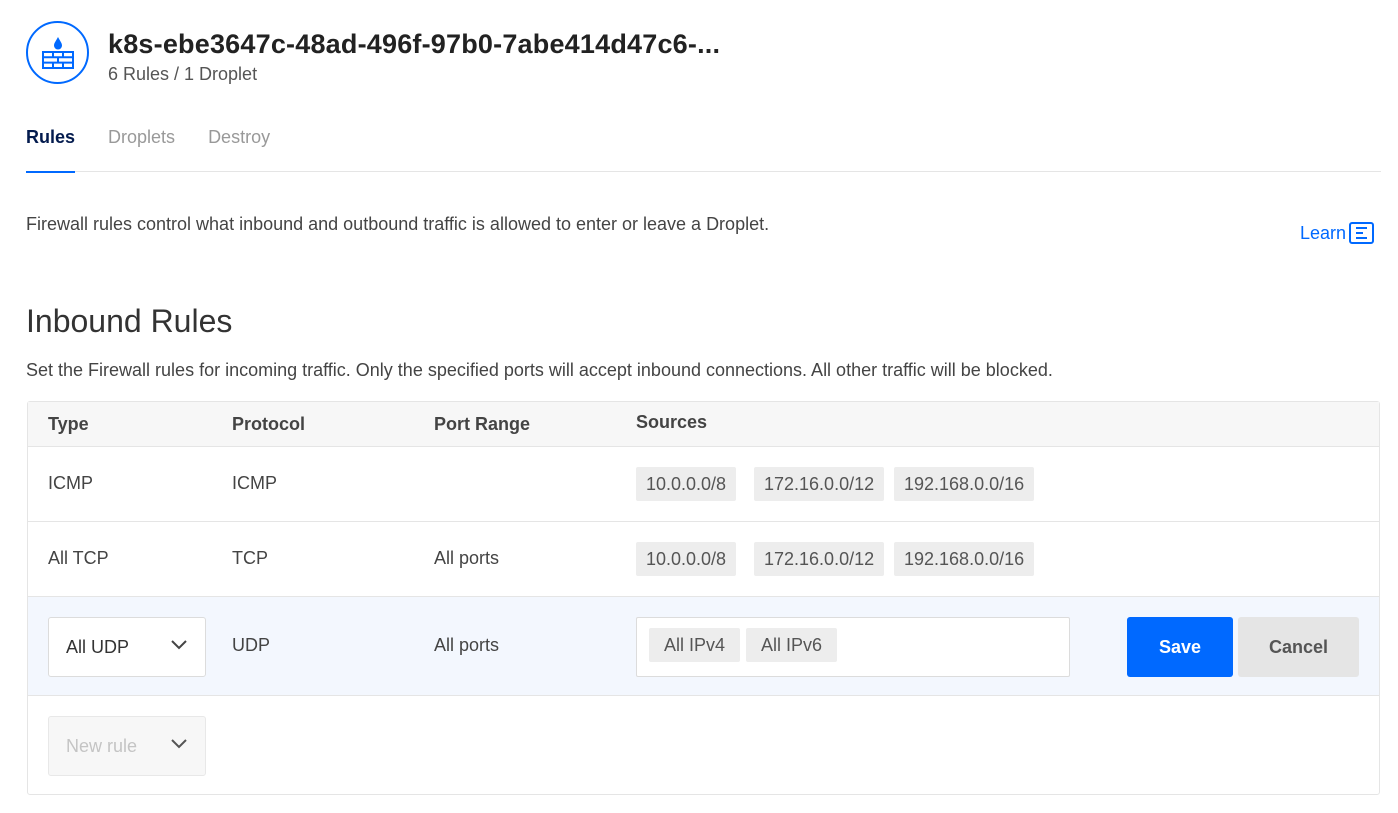 The width and height of the screenshot is (1398, 813). I want to click on new-rule-row: New rule, so click(703, 745).